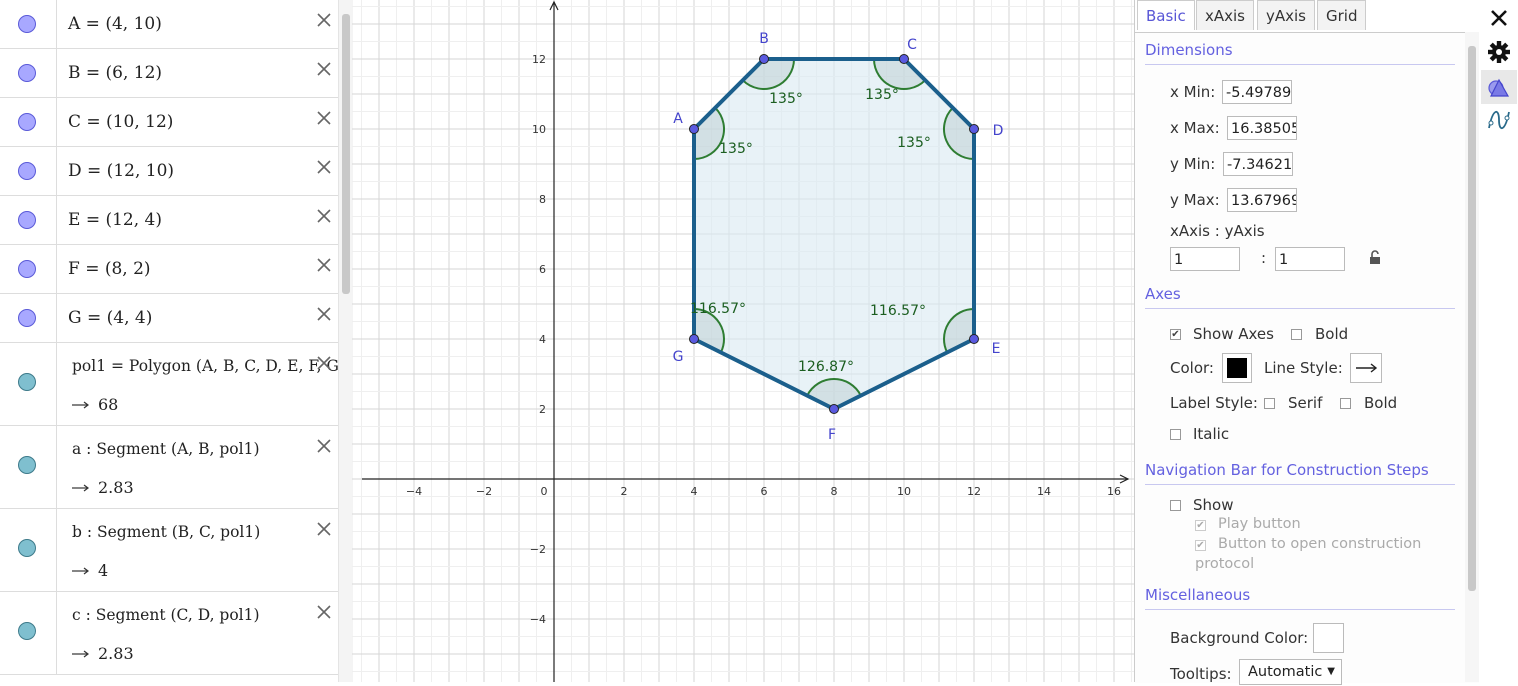 This screenshot has width=1518, height=686. Describe the element at coordinates (1217, 231) in the screenshot. I see `axis-ratio-label: xAxis : yAxis` at that location.